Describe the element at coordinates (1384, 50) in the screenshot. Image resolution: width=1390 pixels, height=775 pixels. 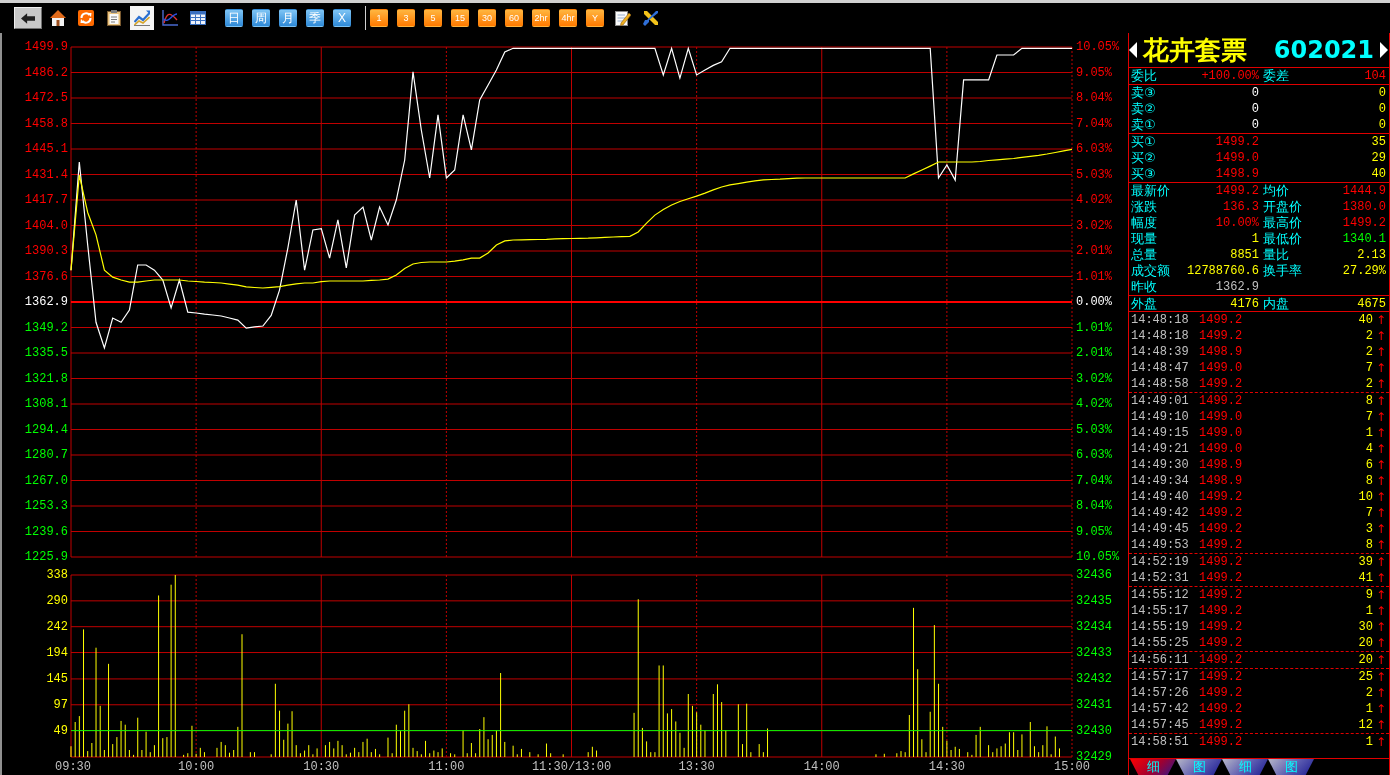
I see `right-triangle-icon` at that location.